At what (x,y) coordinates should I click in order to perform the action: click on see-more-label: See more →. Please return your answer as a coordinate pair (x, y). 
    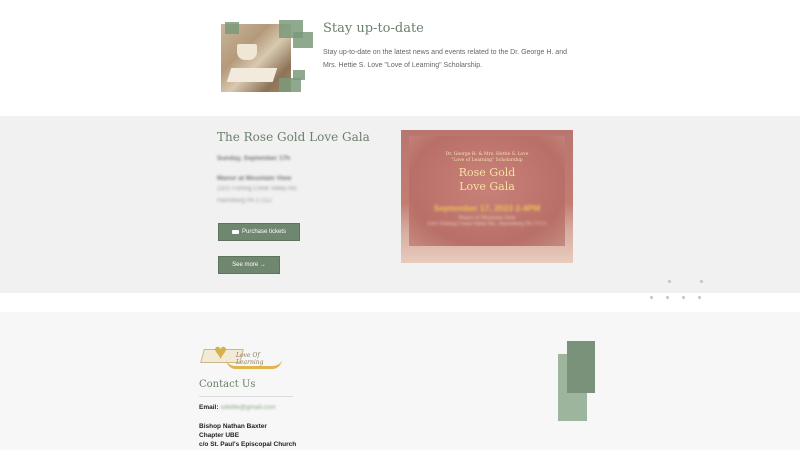
    Looking at the image, I should click on (249, 265).